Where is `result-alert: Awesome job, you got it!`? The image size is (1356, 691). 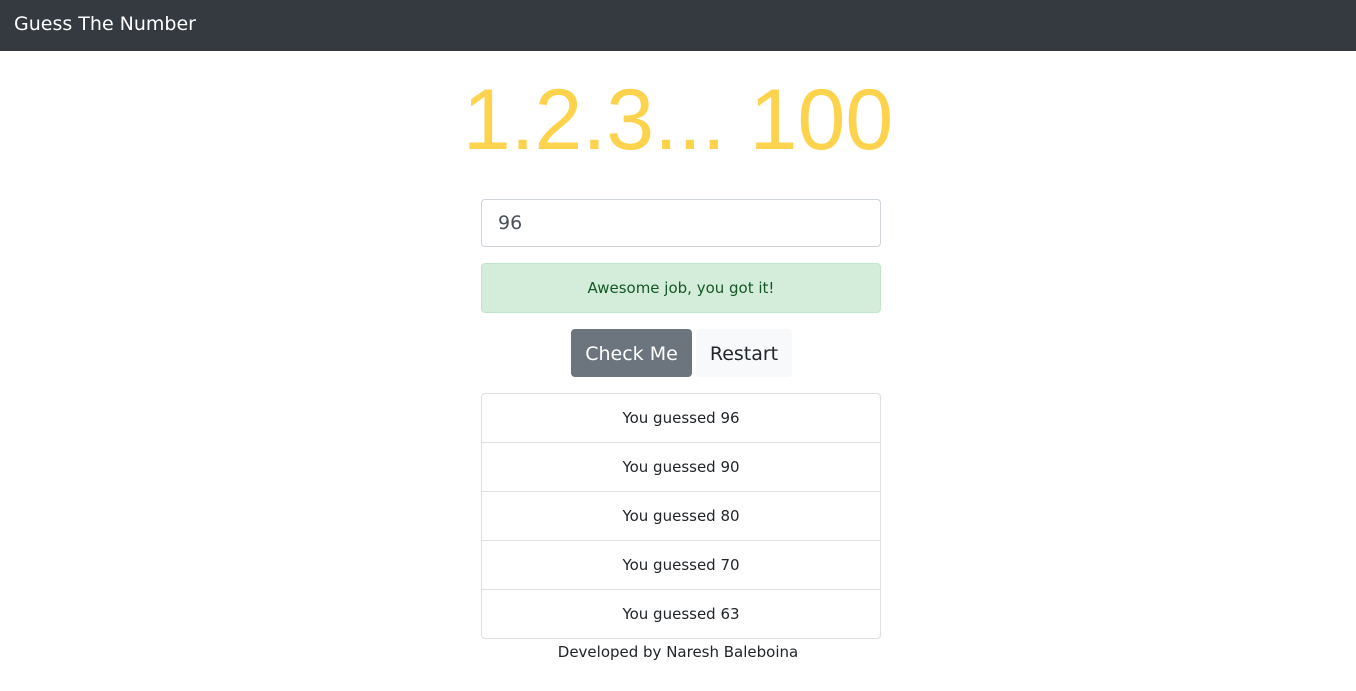 result-alert: Awesome job, you got it! is located at coordinates (681, 288).